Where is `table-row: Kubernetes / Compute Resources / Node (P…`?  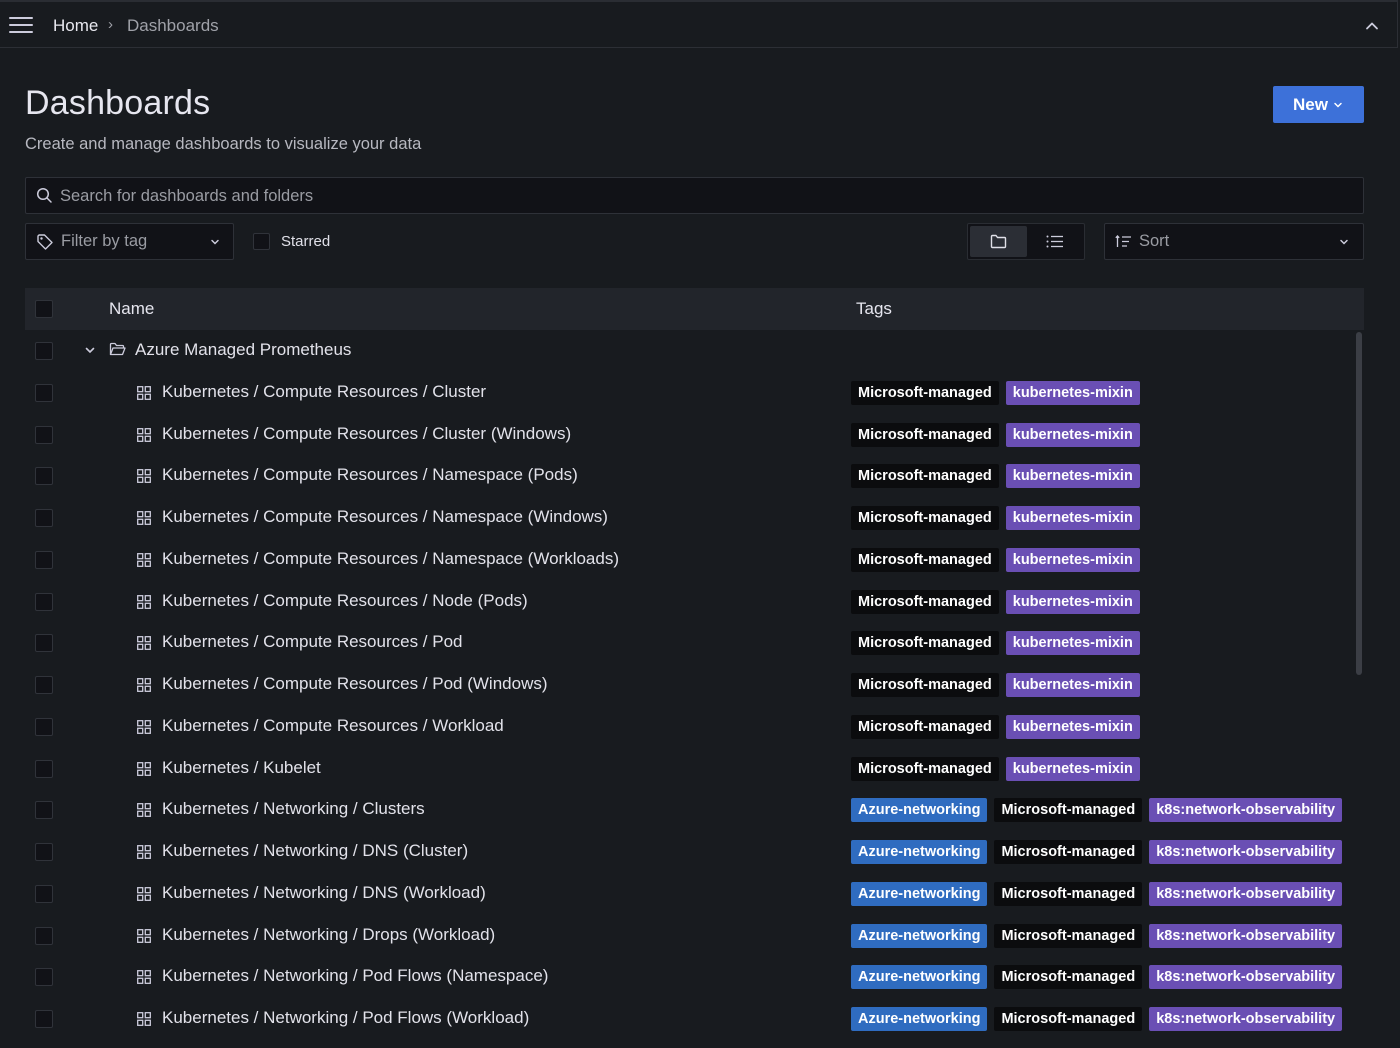 table-row: Kubernetes / Compute Resources / Node (P… is located at coordinates (690, 602).